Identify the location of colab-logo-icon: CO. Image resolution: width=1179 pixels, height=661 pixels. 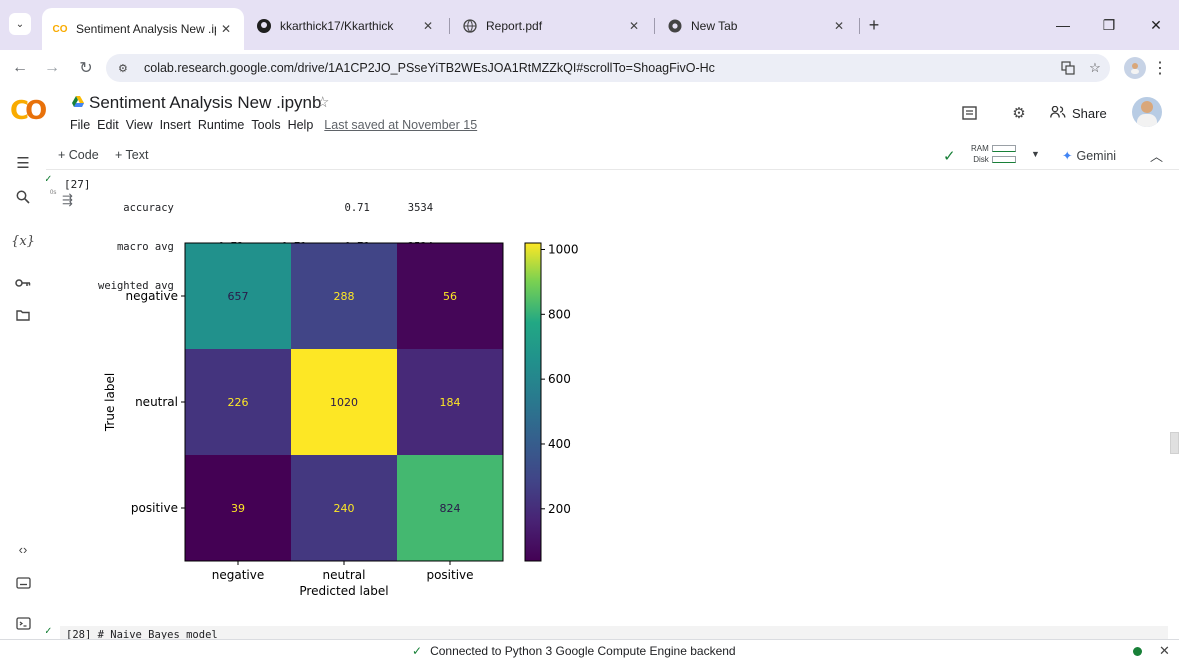
(28, 111).